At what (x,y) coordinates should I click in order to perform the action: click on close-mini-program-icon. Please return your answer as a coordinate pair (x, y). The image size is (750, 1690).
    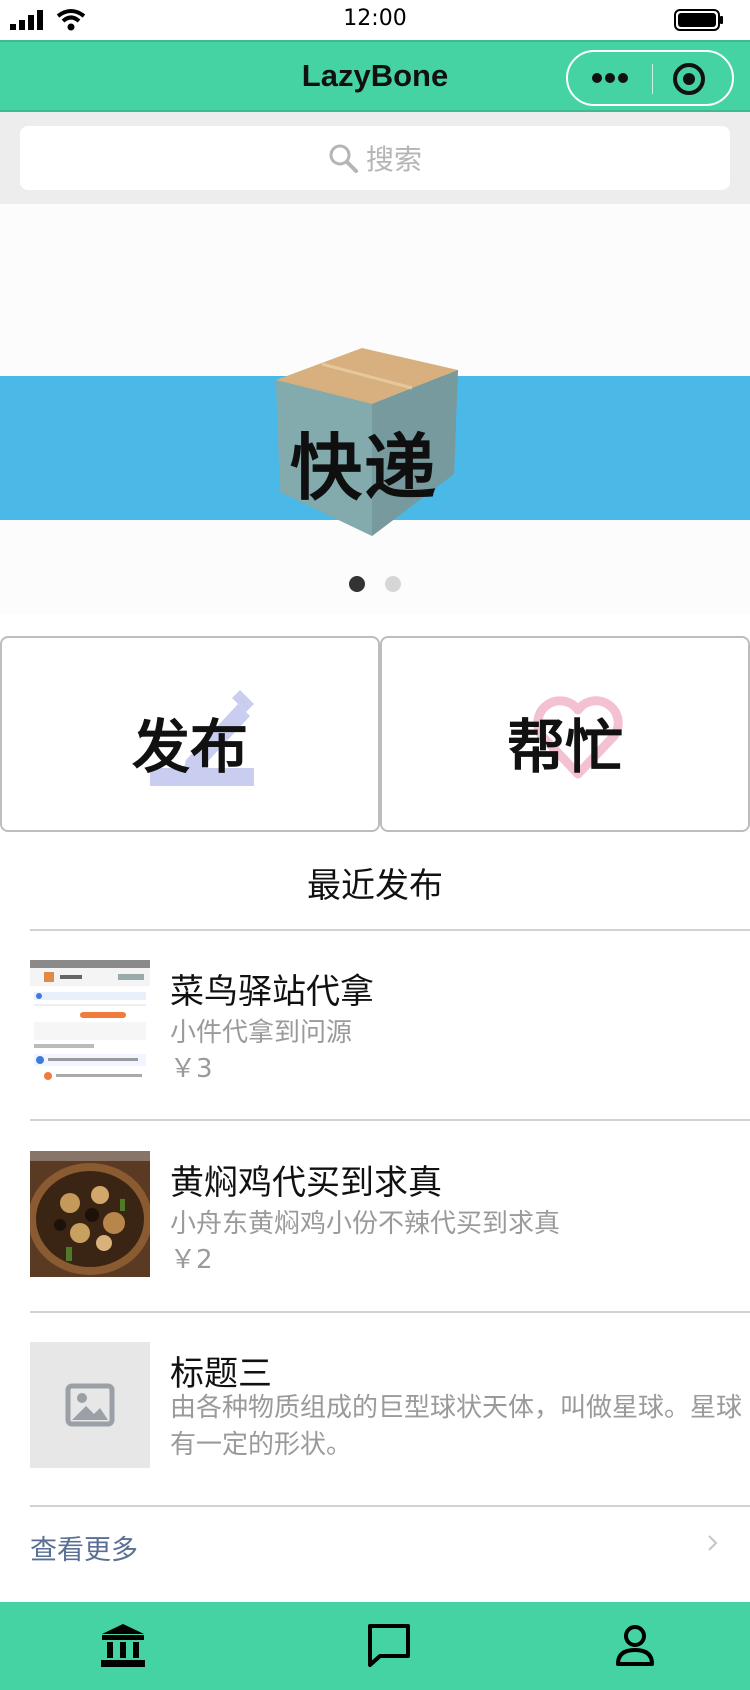
    Looking at the image, I should click on (689, 79).